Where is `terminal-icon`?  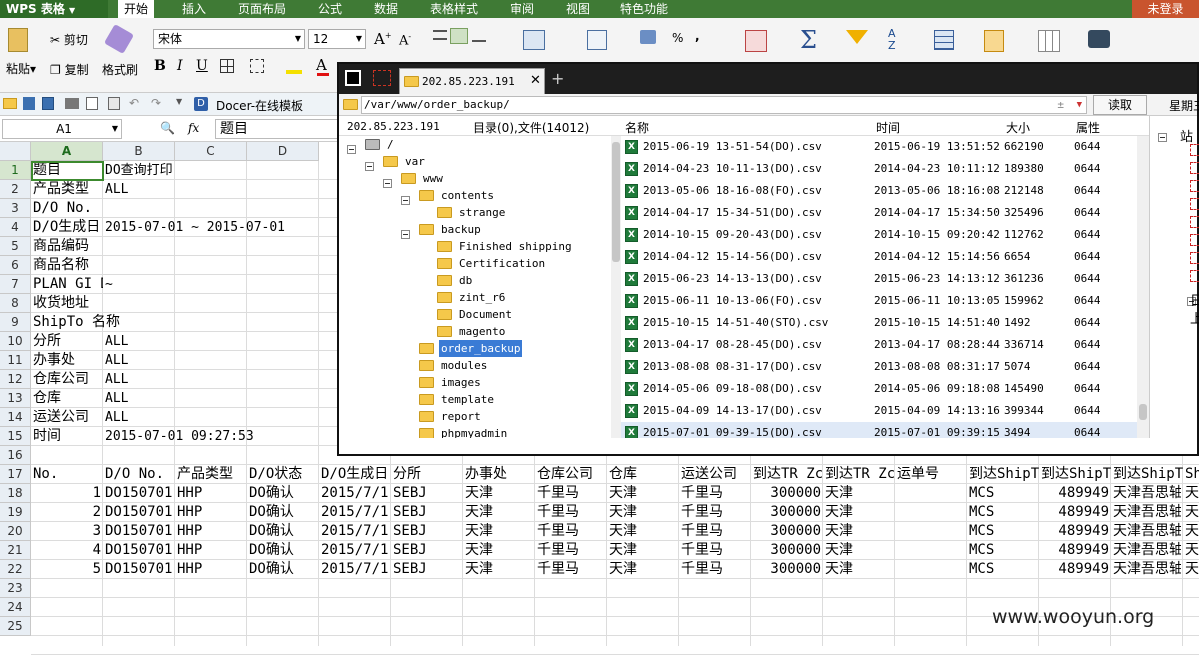 terminal-icon is located at coordinates (353, 78).